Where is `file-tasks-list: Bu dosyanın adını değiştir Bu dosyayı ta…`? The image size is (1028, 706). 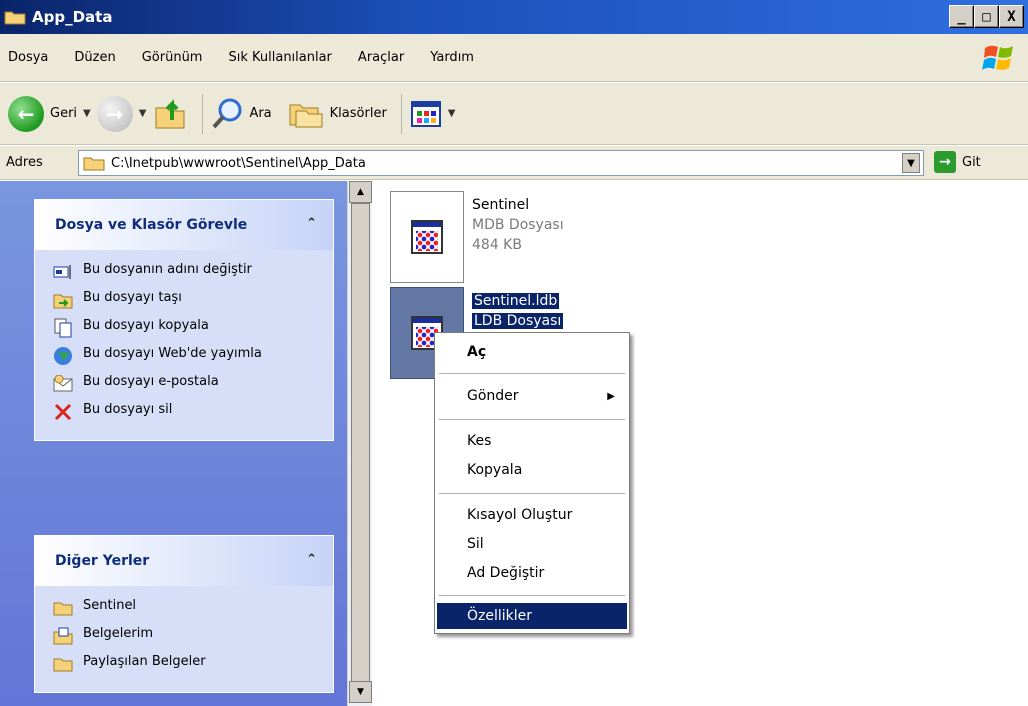 file-tasks-list: Bu dosyanın adını değiştir Bu dosyayı ta… is located at coordinates (184, 345).